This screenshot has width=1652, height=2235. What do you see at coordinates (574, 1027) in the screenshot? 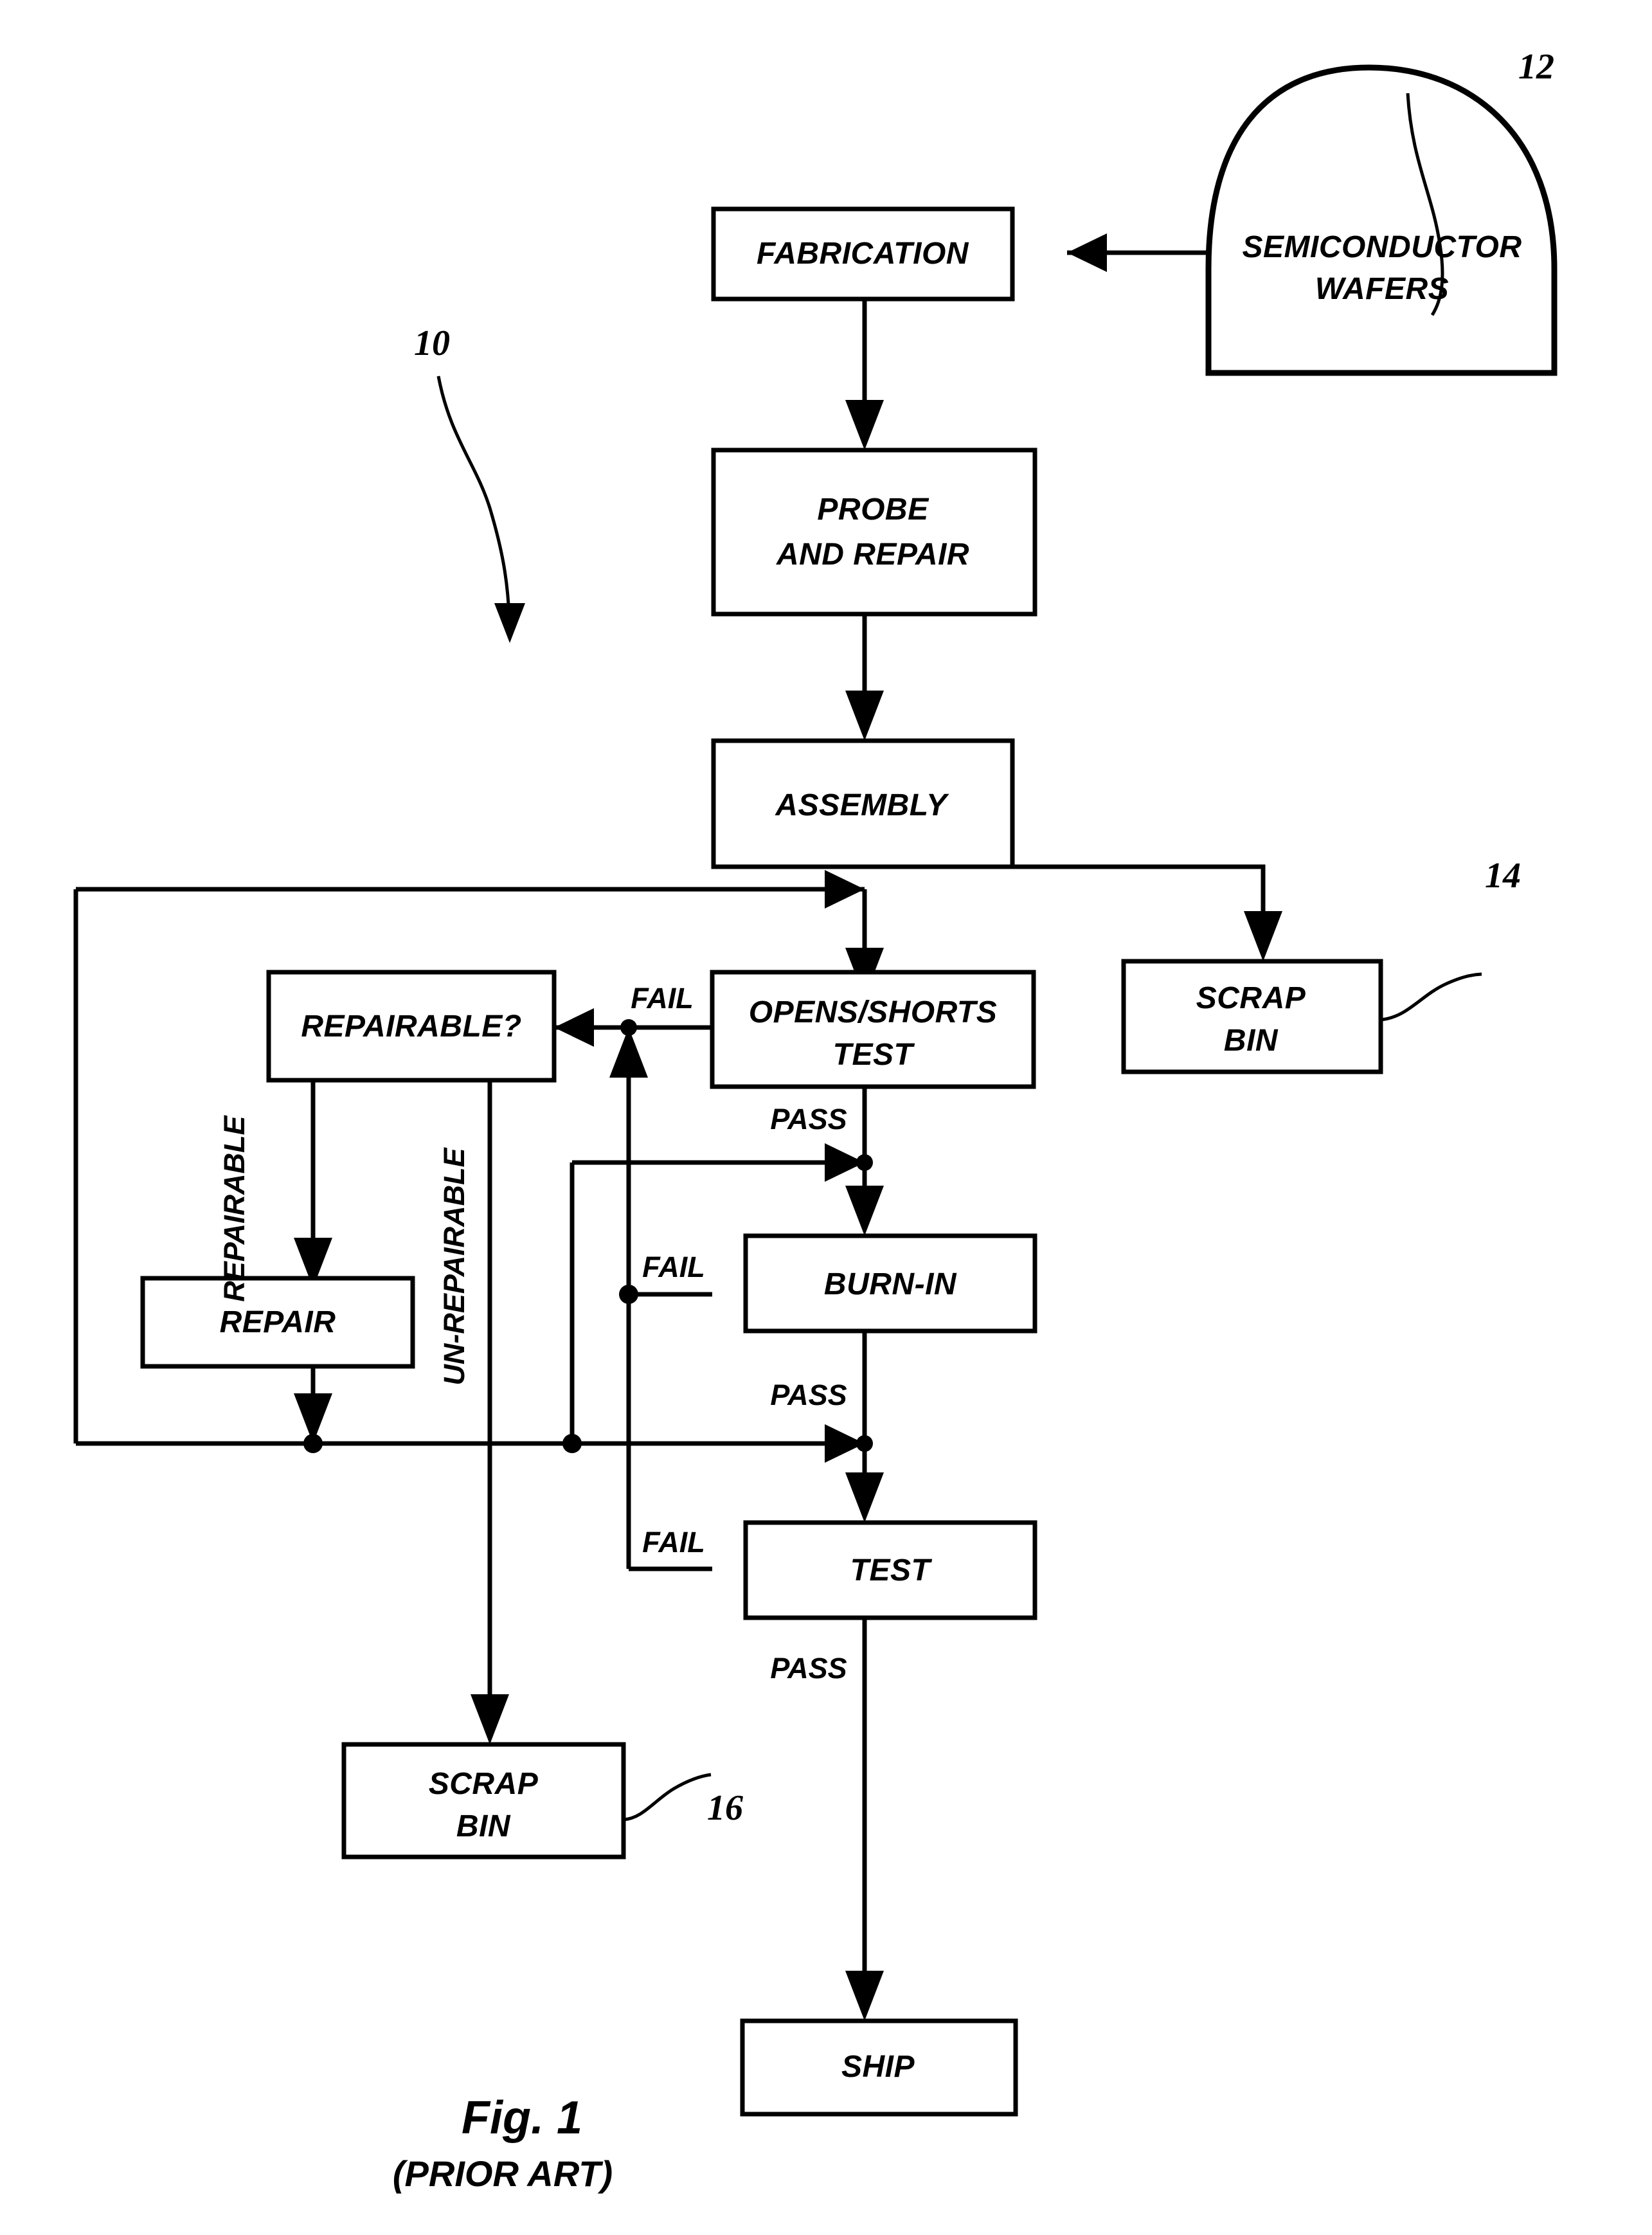
I see `arrowhead-opens-shorts-fail-to-repairable` at bounding box center [574, 1027].